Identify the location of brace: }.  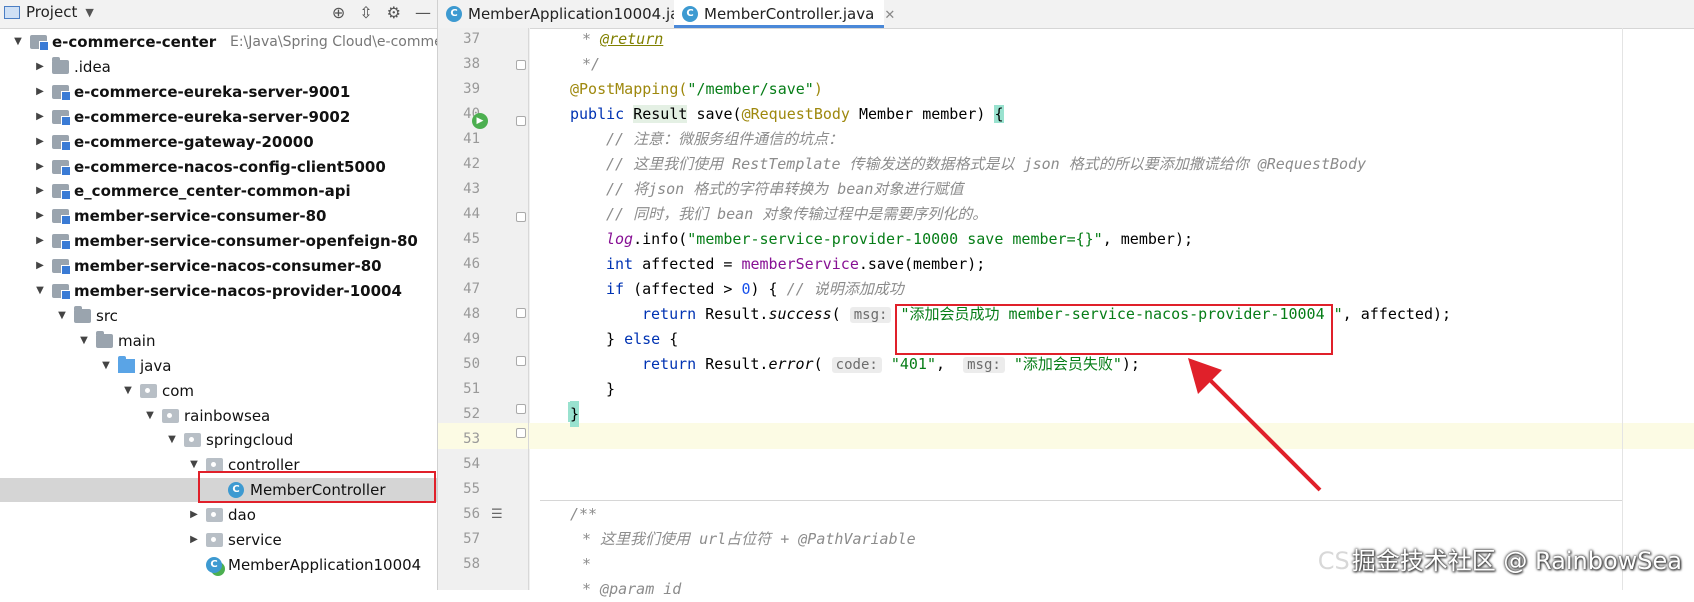
(615, 339).